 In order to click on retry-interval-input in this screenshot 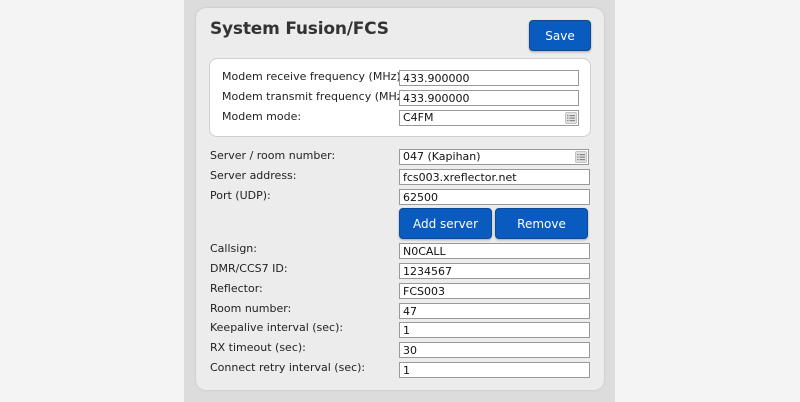, I will do `click(494, 370)`.